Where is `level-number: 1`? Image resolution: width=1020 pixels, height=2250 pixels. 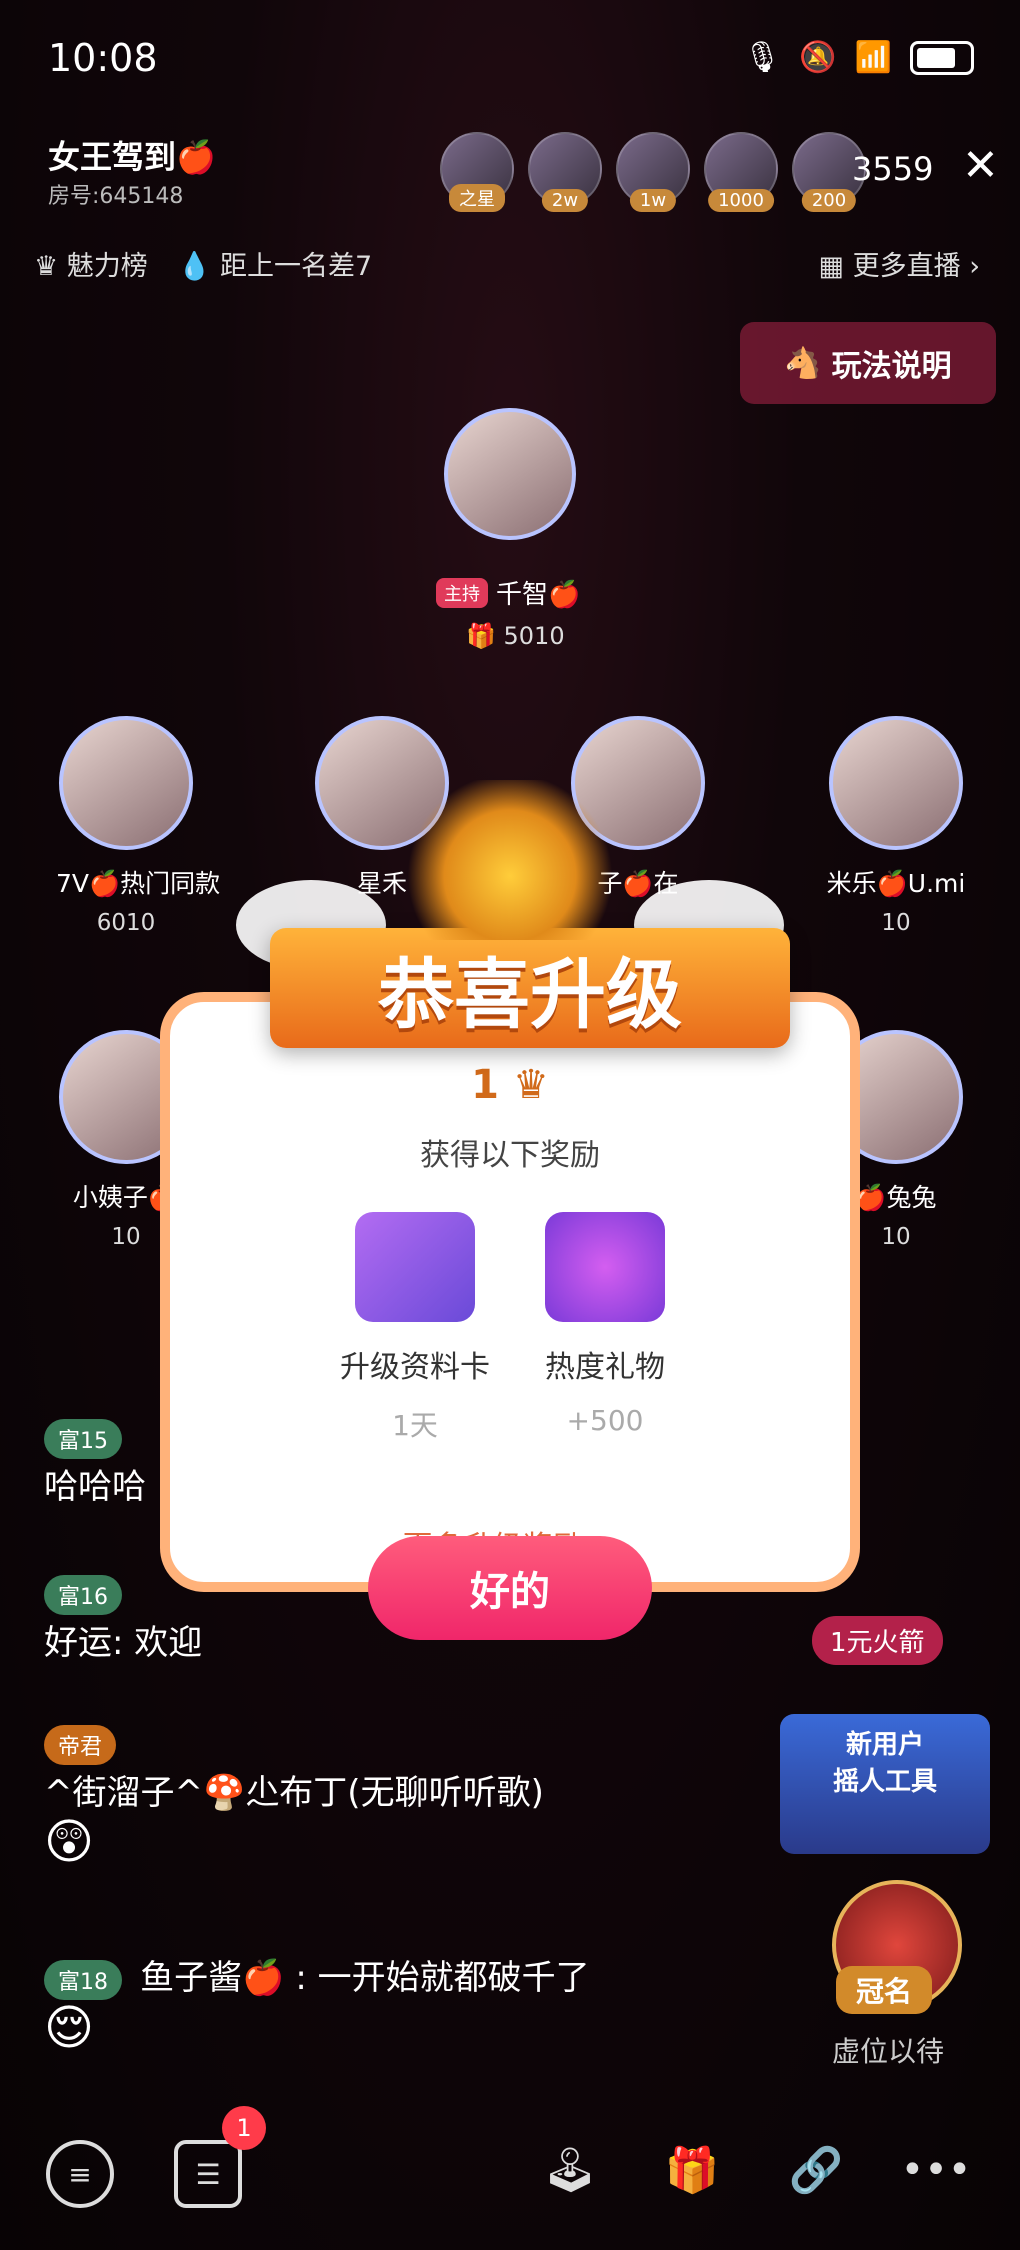
level-number: 1 is located at coordinates (485, 1085).